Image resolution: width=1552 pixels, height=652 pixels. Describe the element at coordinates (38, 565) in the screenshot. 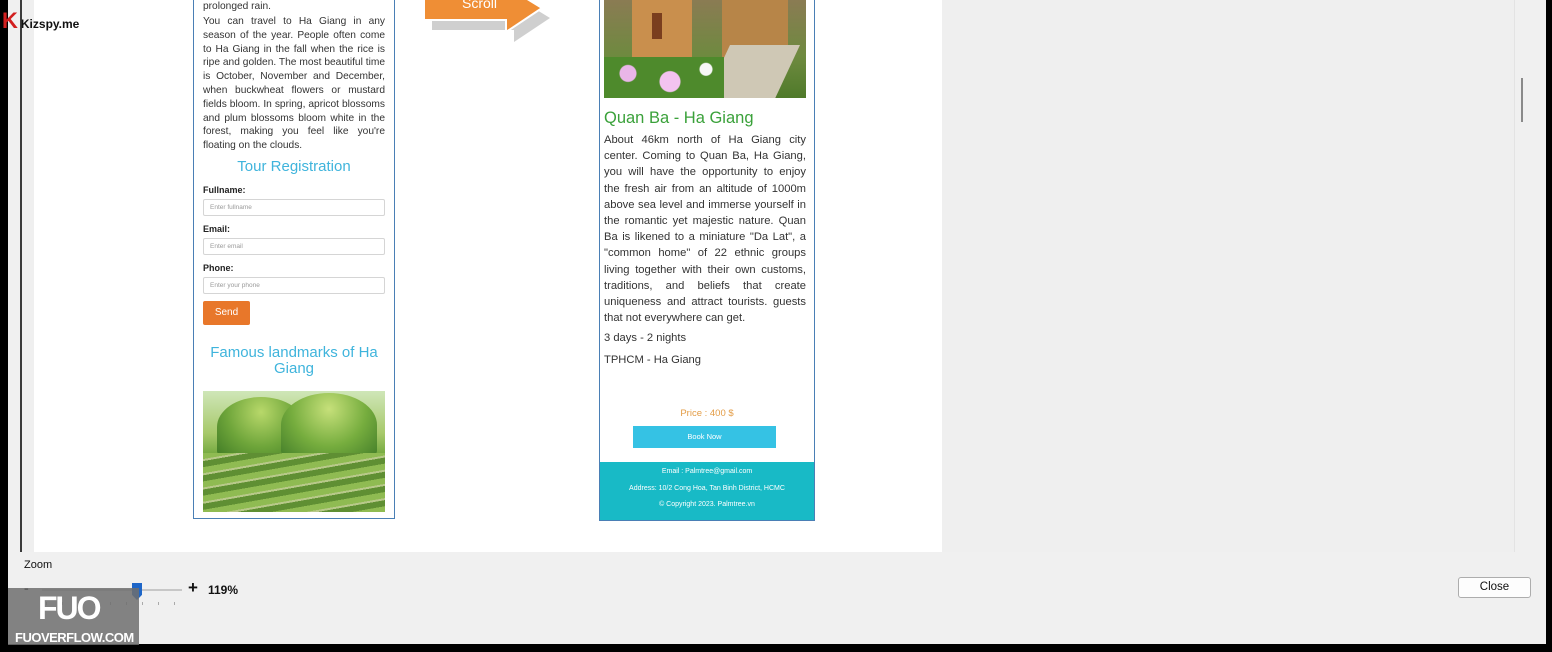

I see `zoom-label: Zoom` at that location.